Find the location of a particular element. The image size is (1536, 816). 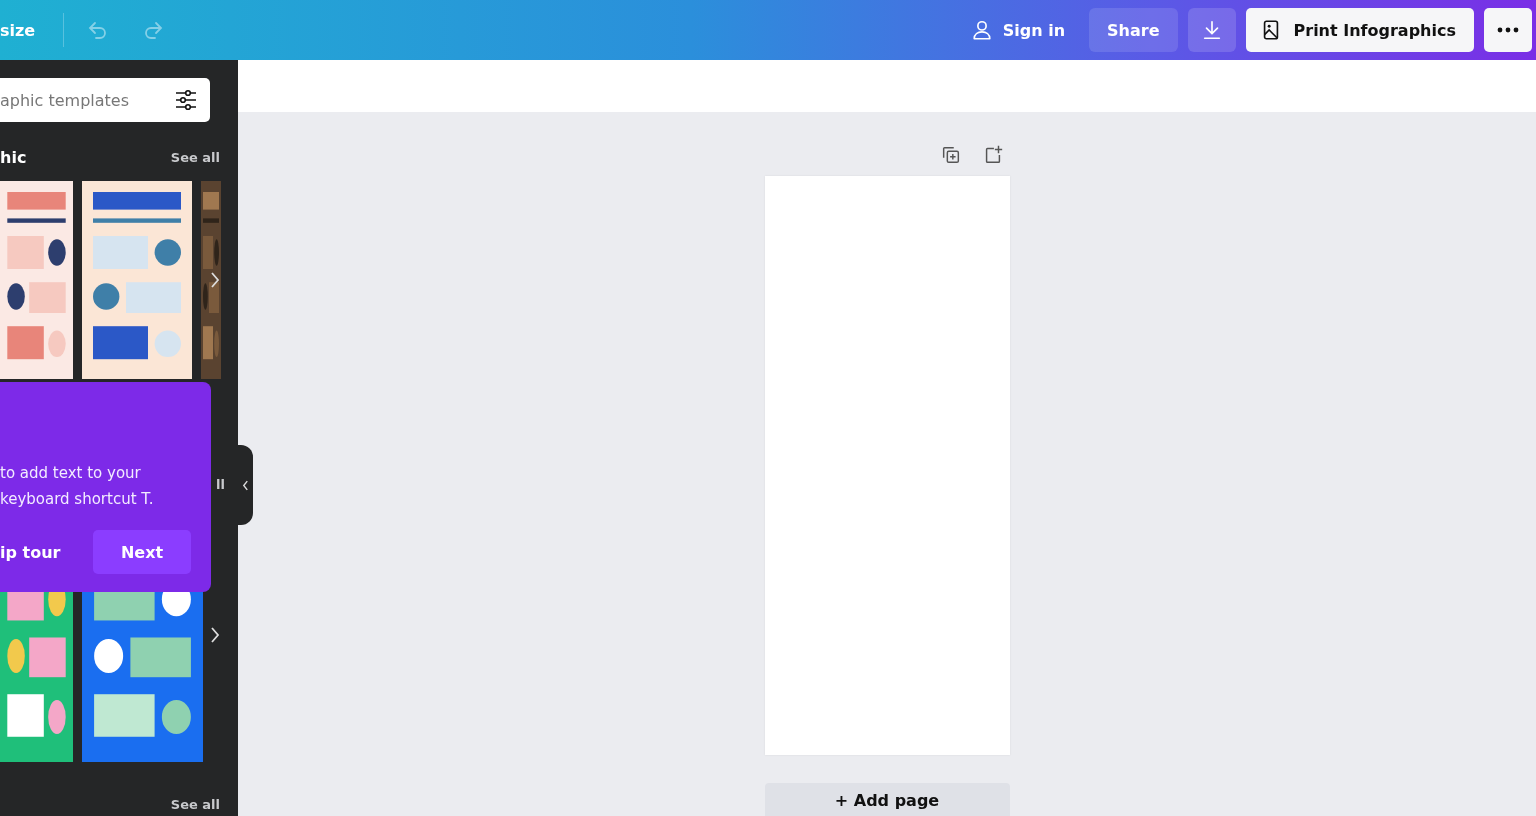

more-icon is located at coordinates (1508, 30).